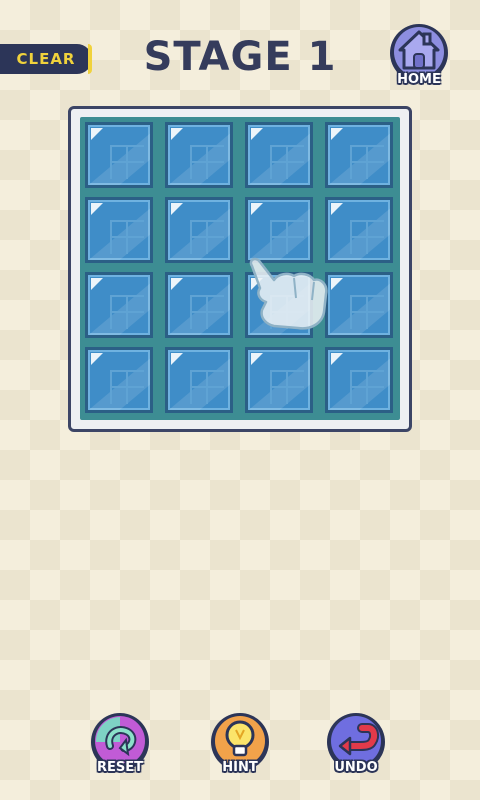  Describe the element at coordinates (279, 380) in the screenshot. I see `tile-r4-c3` at that location.